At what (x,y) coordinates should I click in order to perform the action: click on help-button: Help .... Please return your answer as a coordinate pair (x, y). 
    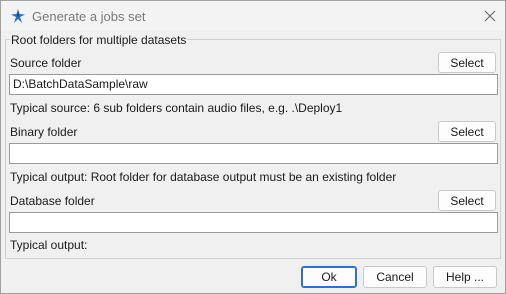
    Looking at the image, I should click on (465, 277).